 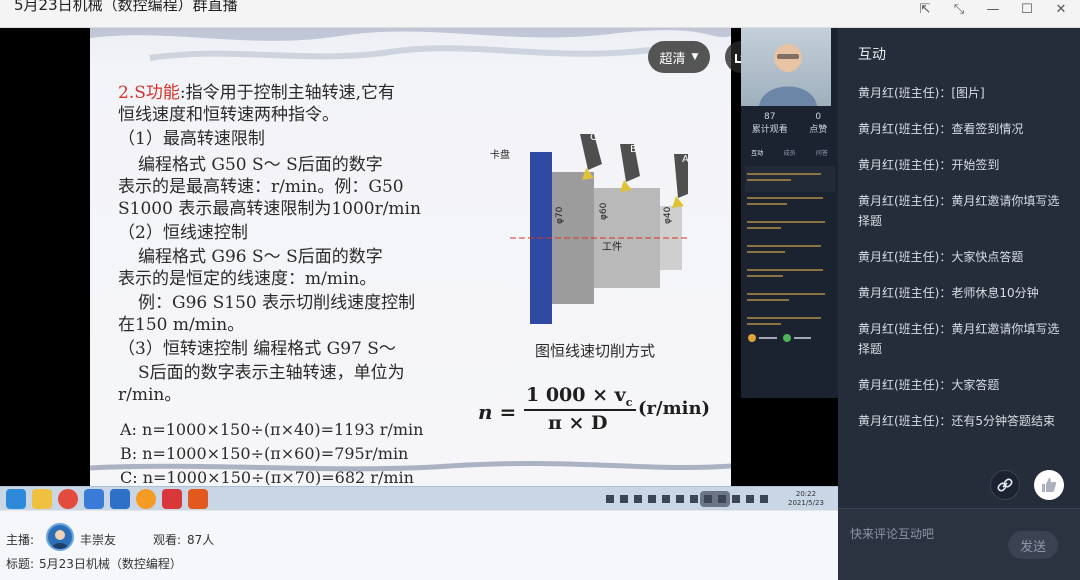 I want to click on link-button, so click(x=1005, y=485).